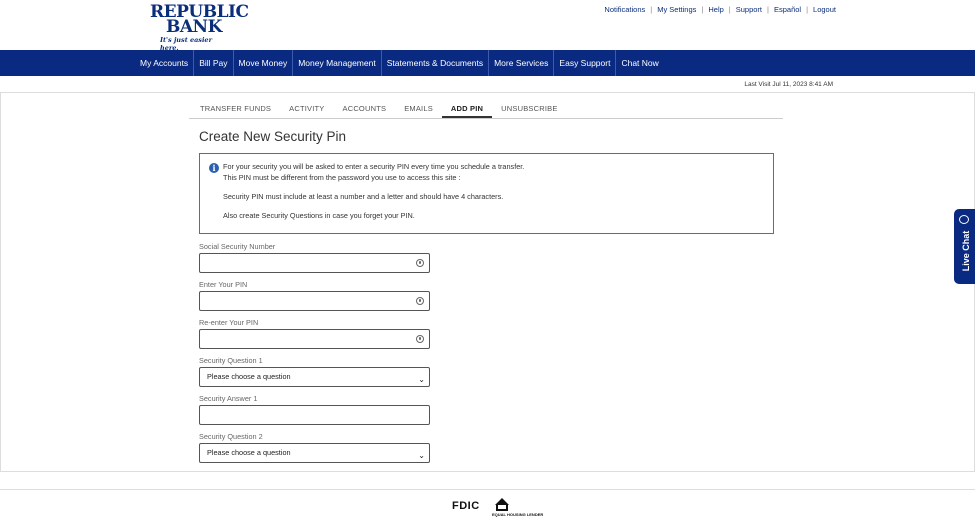 The image size is (975, 528). I want to click on support-link: Support, so click(749, 9).